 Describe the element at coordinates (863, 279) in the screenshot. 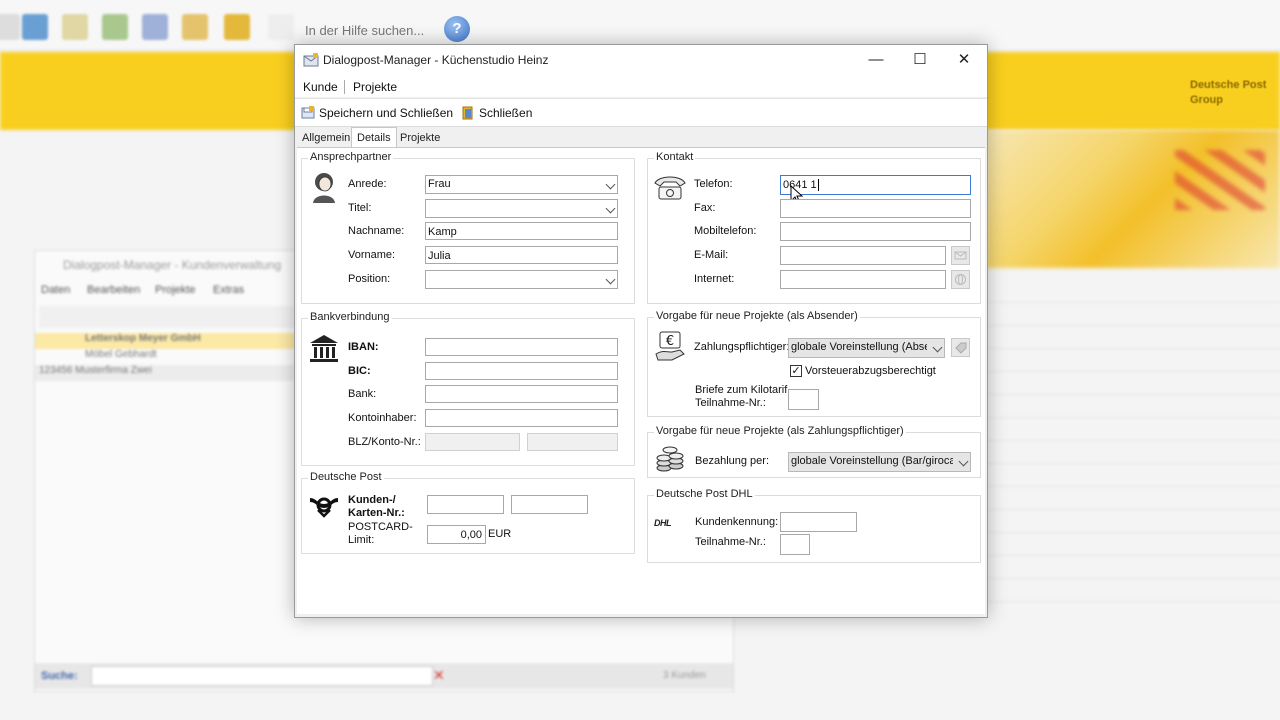

I see `internet-input` at that location.